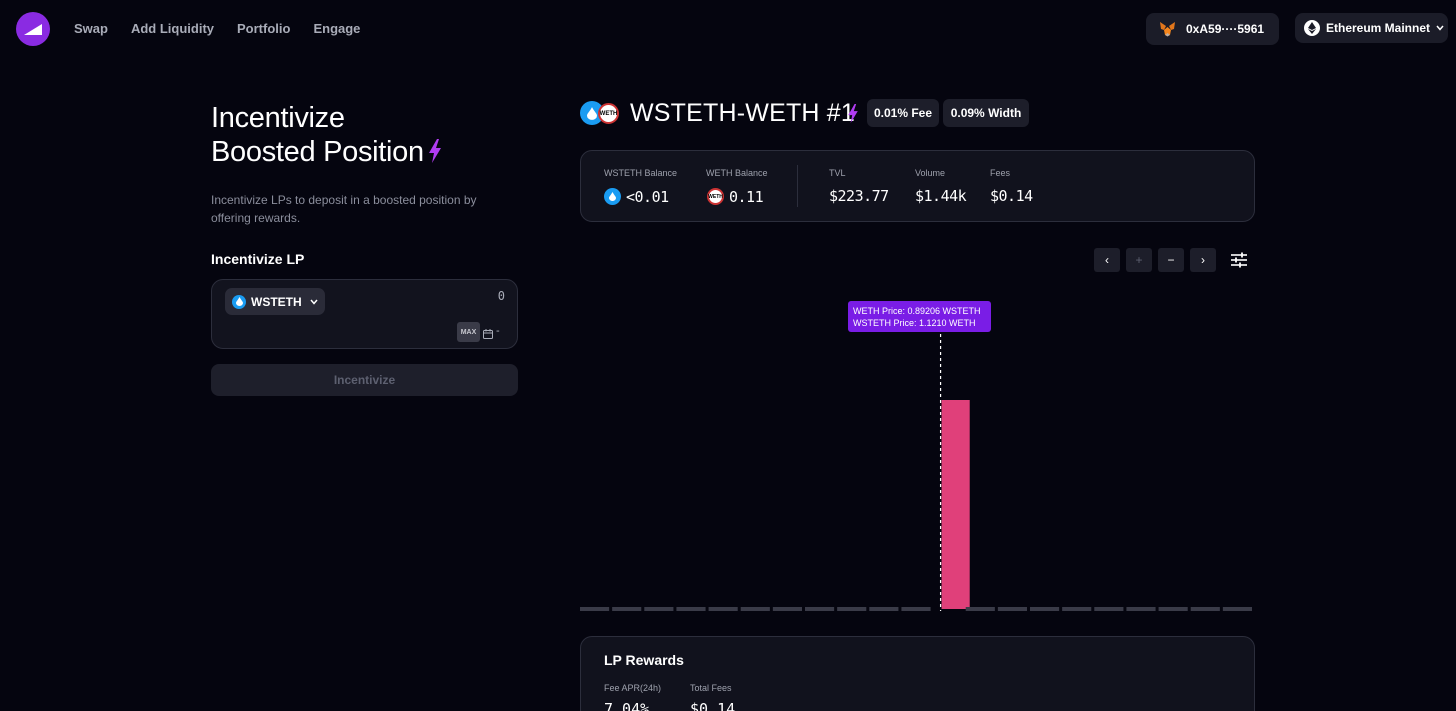 This screenshot has height=711, width=1456. Describe the element at coordinates (1167, 29) in the screenshot. I see `metamask-fox-icon` at that location.